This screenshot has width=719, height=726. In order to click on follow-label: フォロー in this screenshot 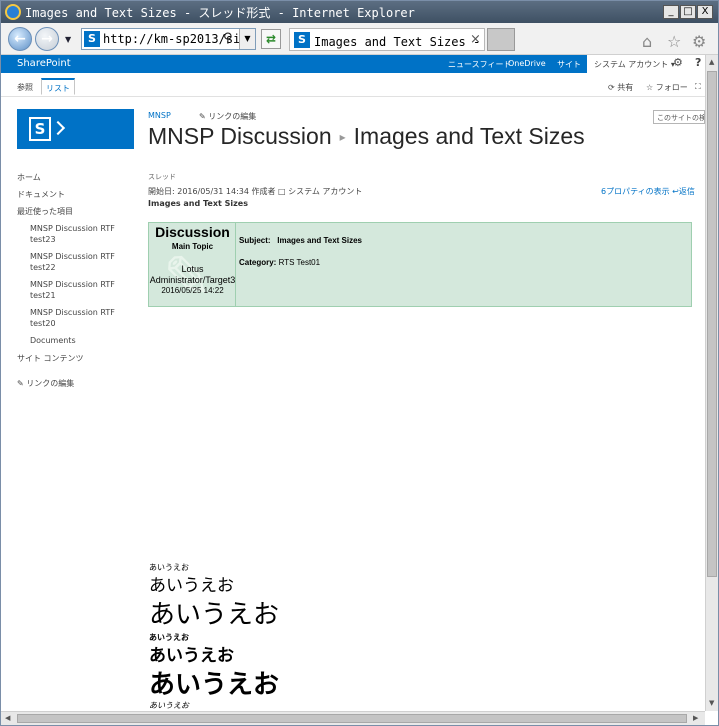, I will do `click(671, 87)`.